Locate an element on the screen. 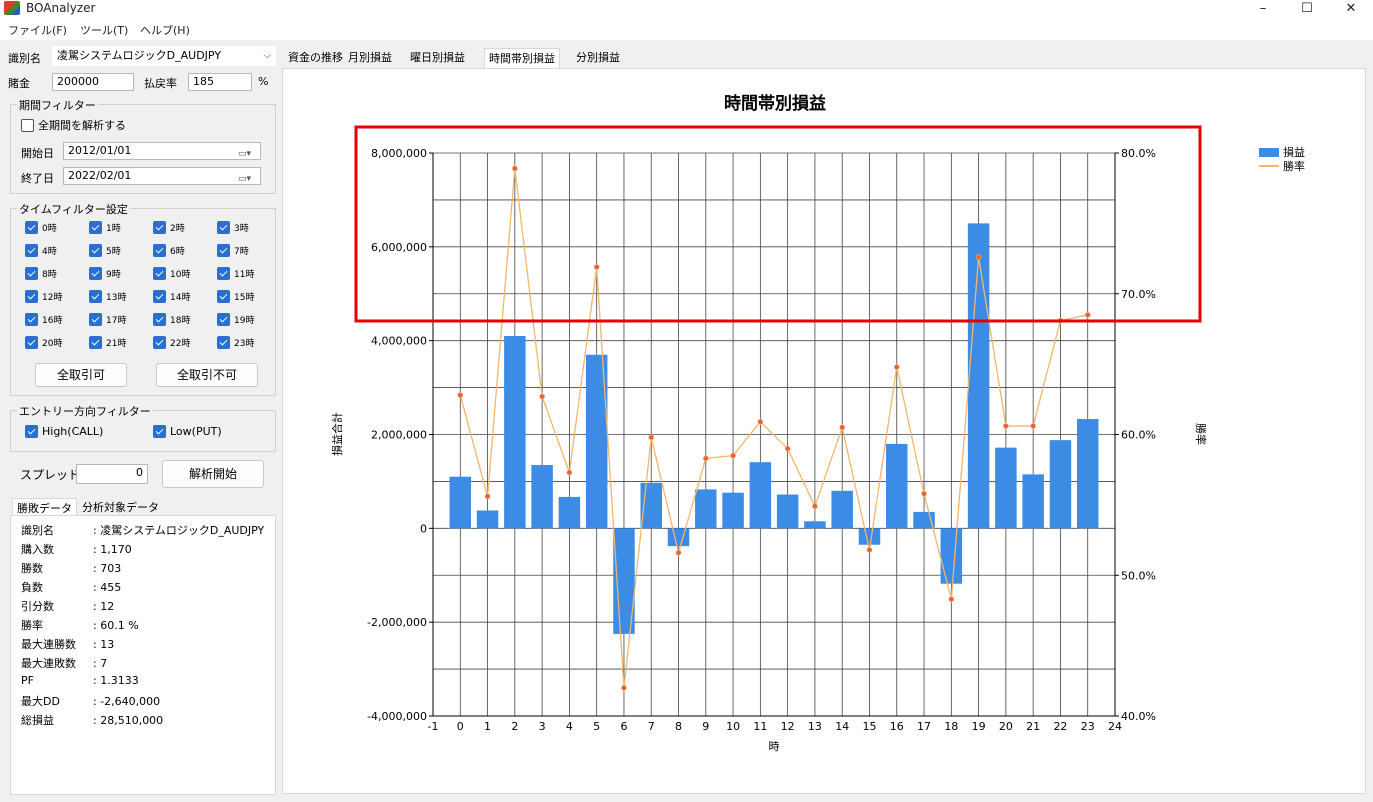  tab-chart-1: 月別損益 is located at coordinates (370, 58).